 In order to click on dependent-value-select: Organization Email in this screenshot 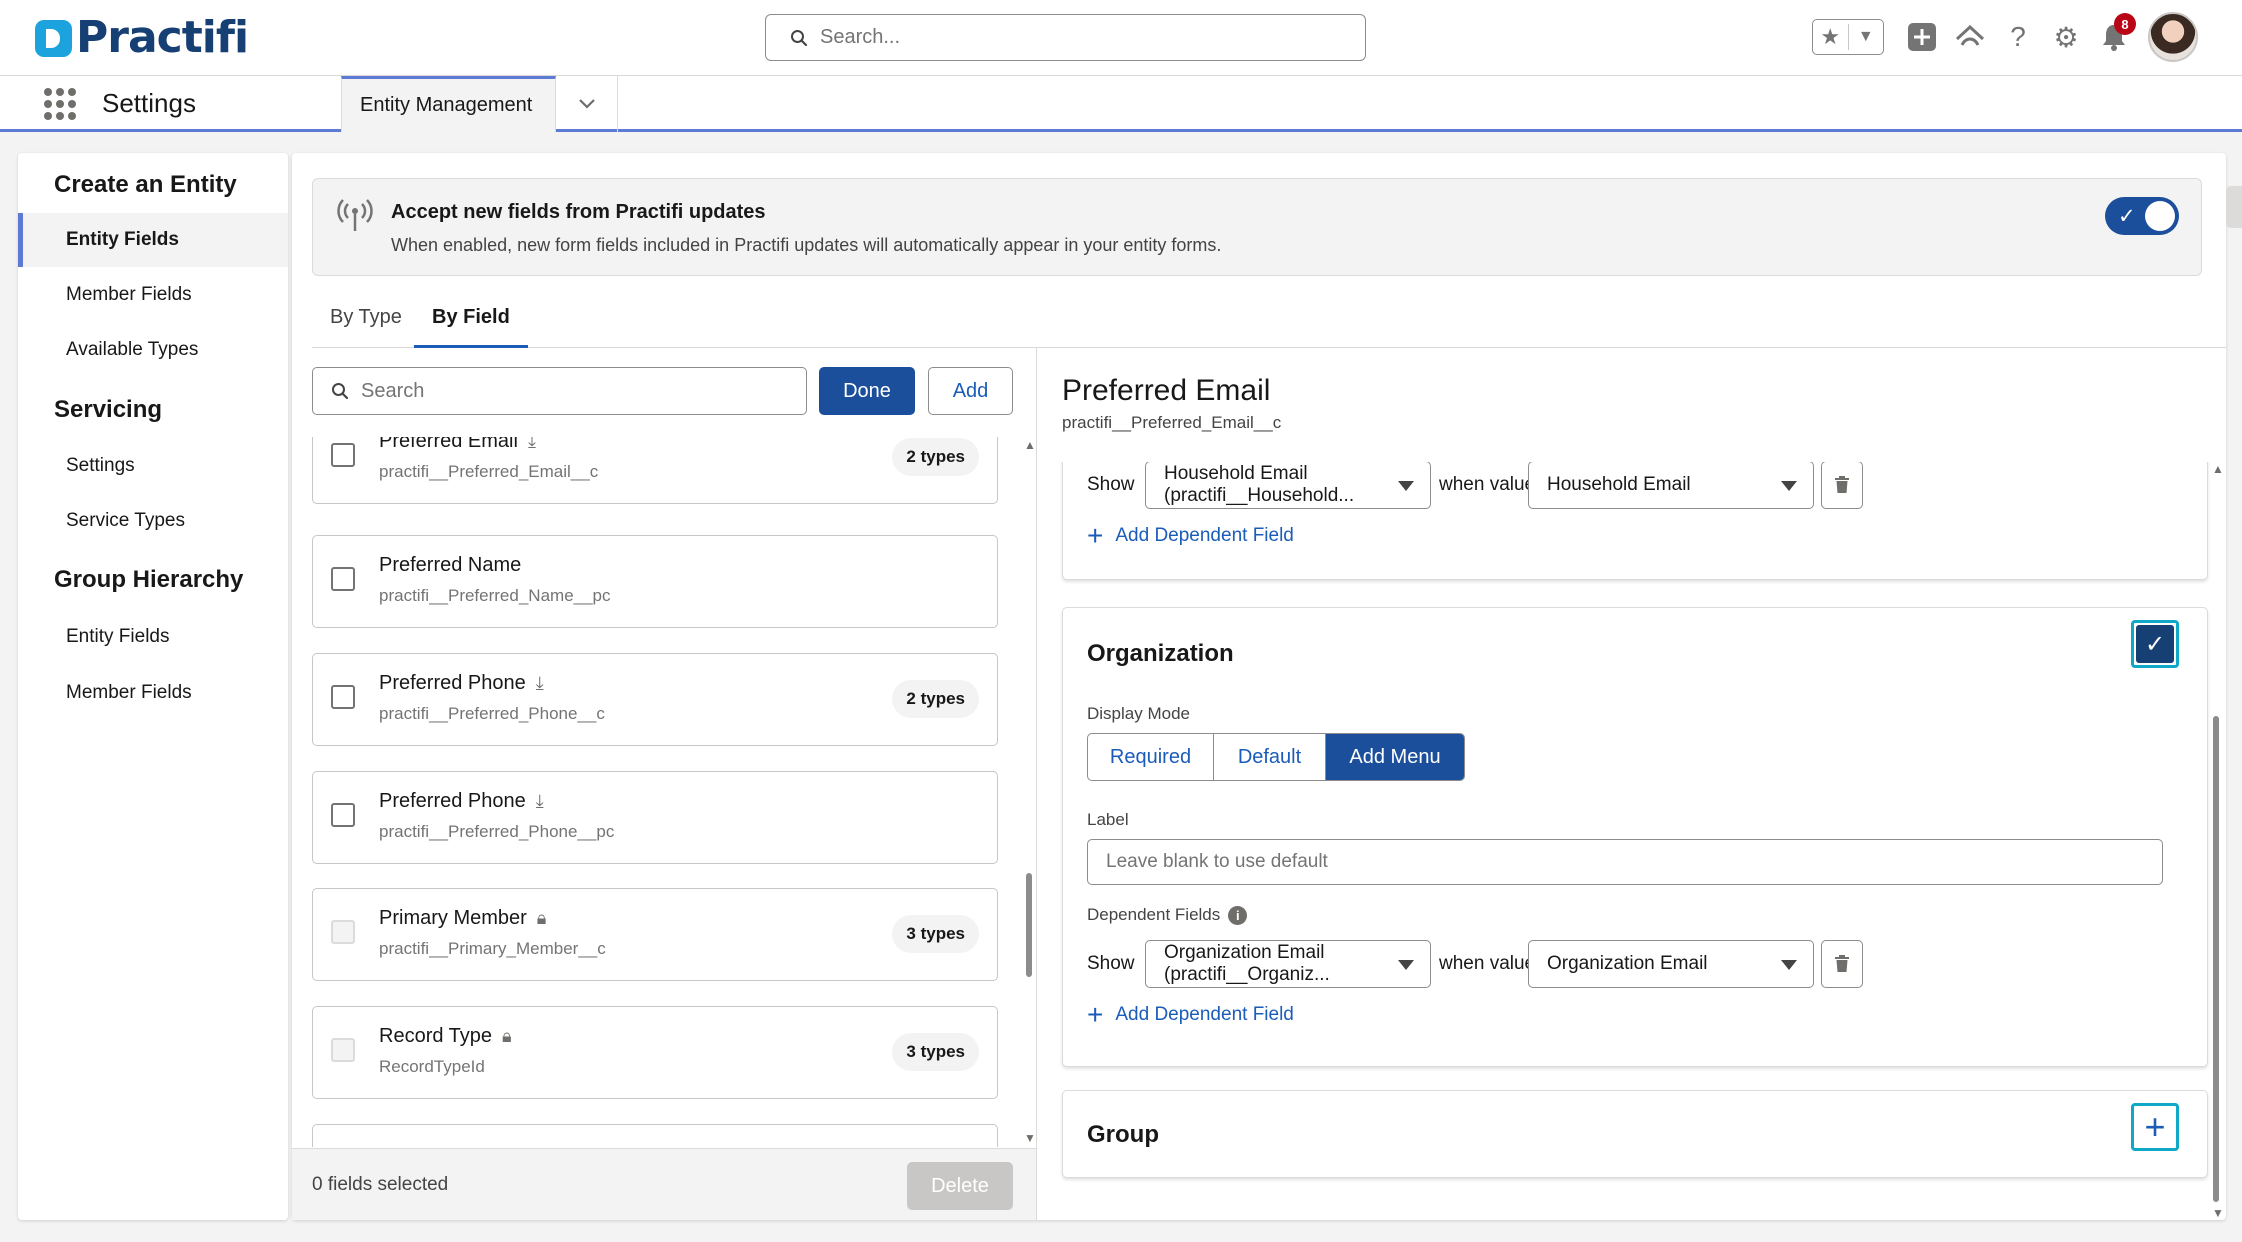, I will do `click(1671, 964)`.